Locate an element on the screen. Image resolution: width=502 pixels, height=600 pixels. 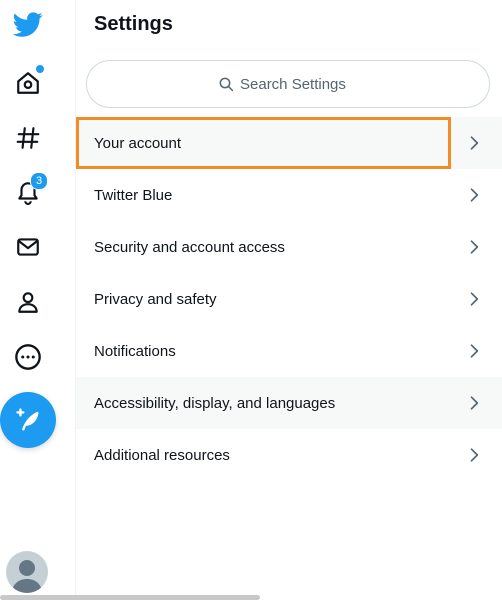
messages-nav-button is located at coordinates (28, 247).